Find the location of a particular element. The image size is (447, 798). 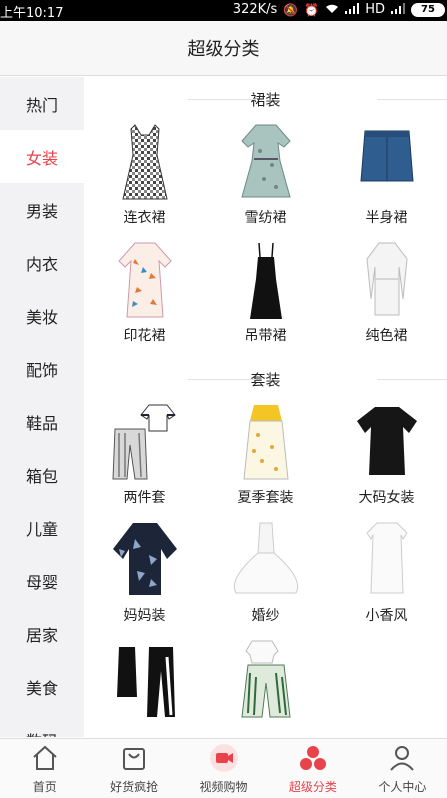

bottom-tab-bar: 首页 好货疯抢 视频购物 超级分类 个人中心 is located at coordinates (223, 768).